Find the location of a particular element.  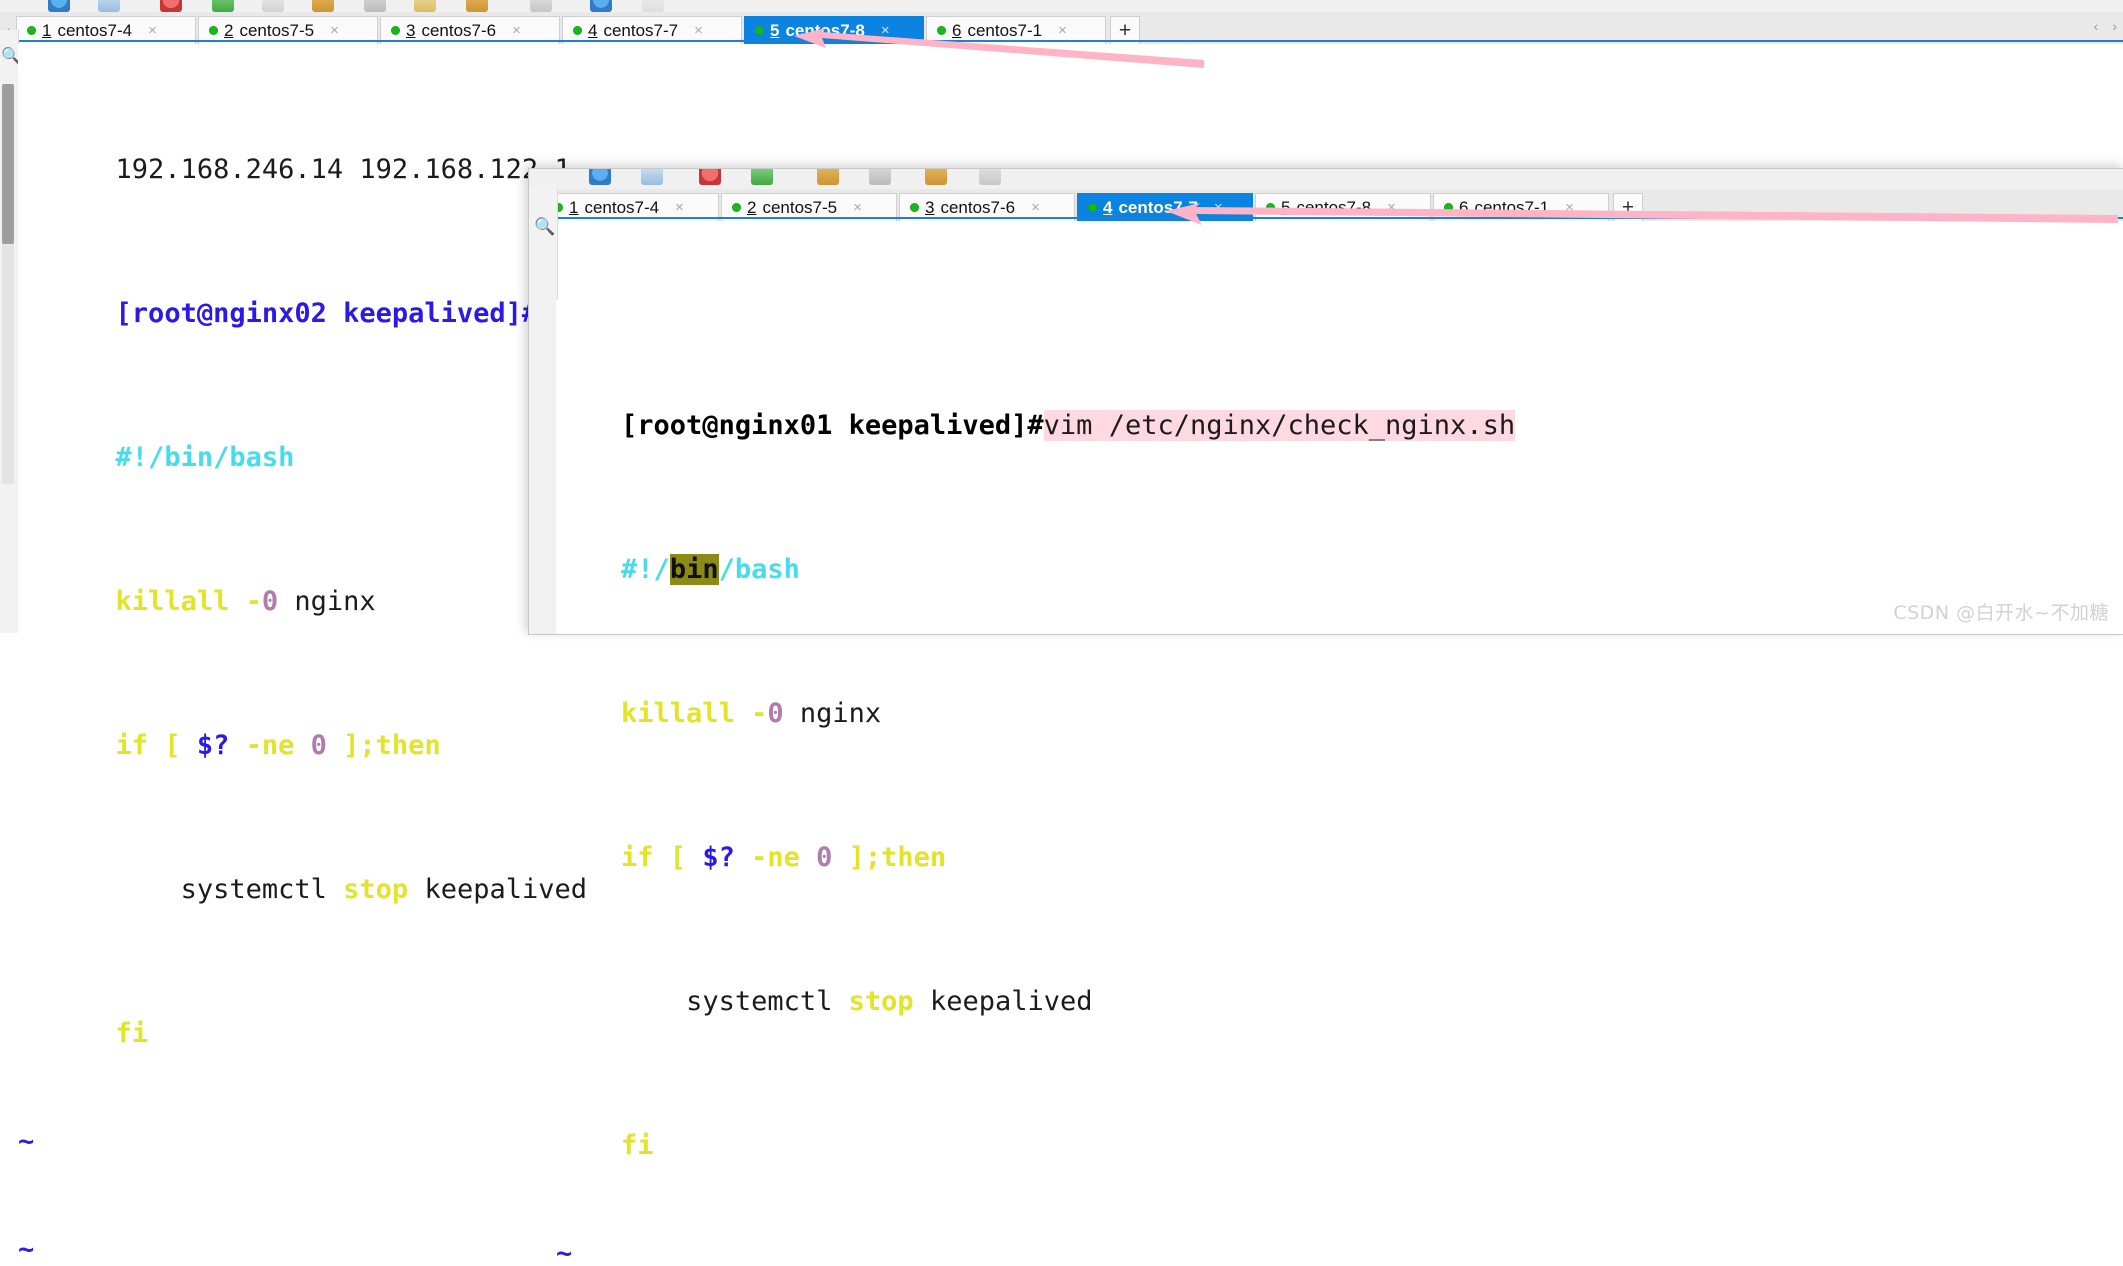

csdn-watermark: CSDN @白开水~不加糖 is located at coordinates (2001, 613).